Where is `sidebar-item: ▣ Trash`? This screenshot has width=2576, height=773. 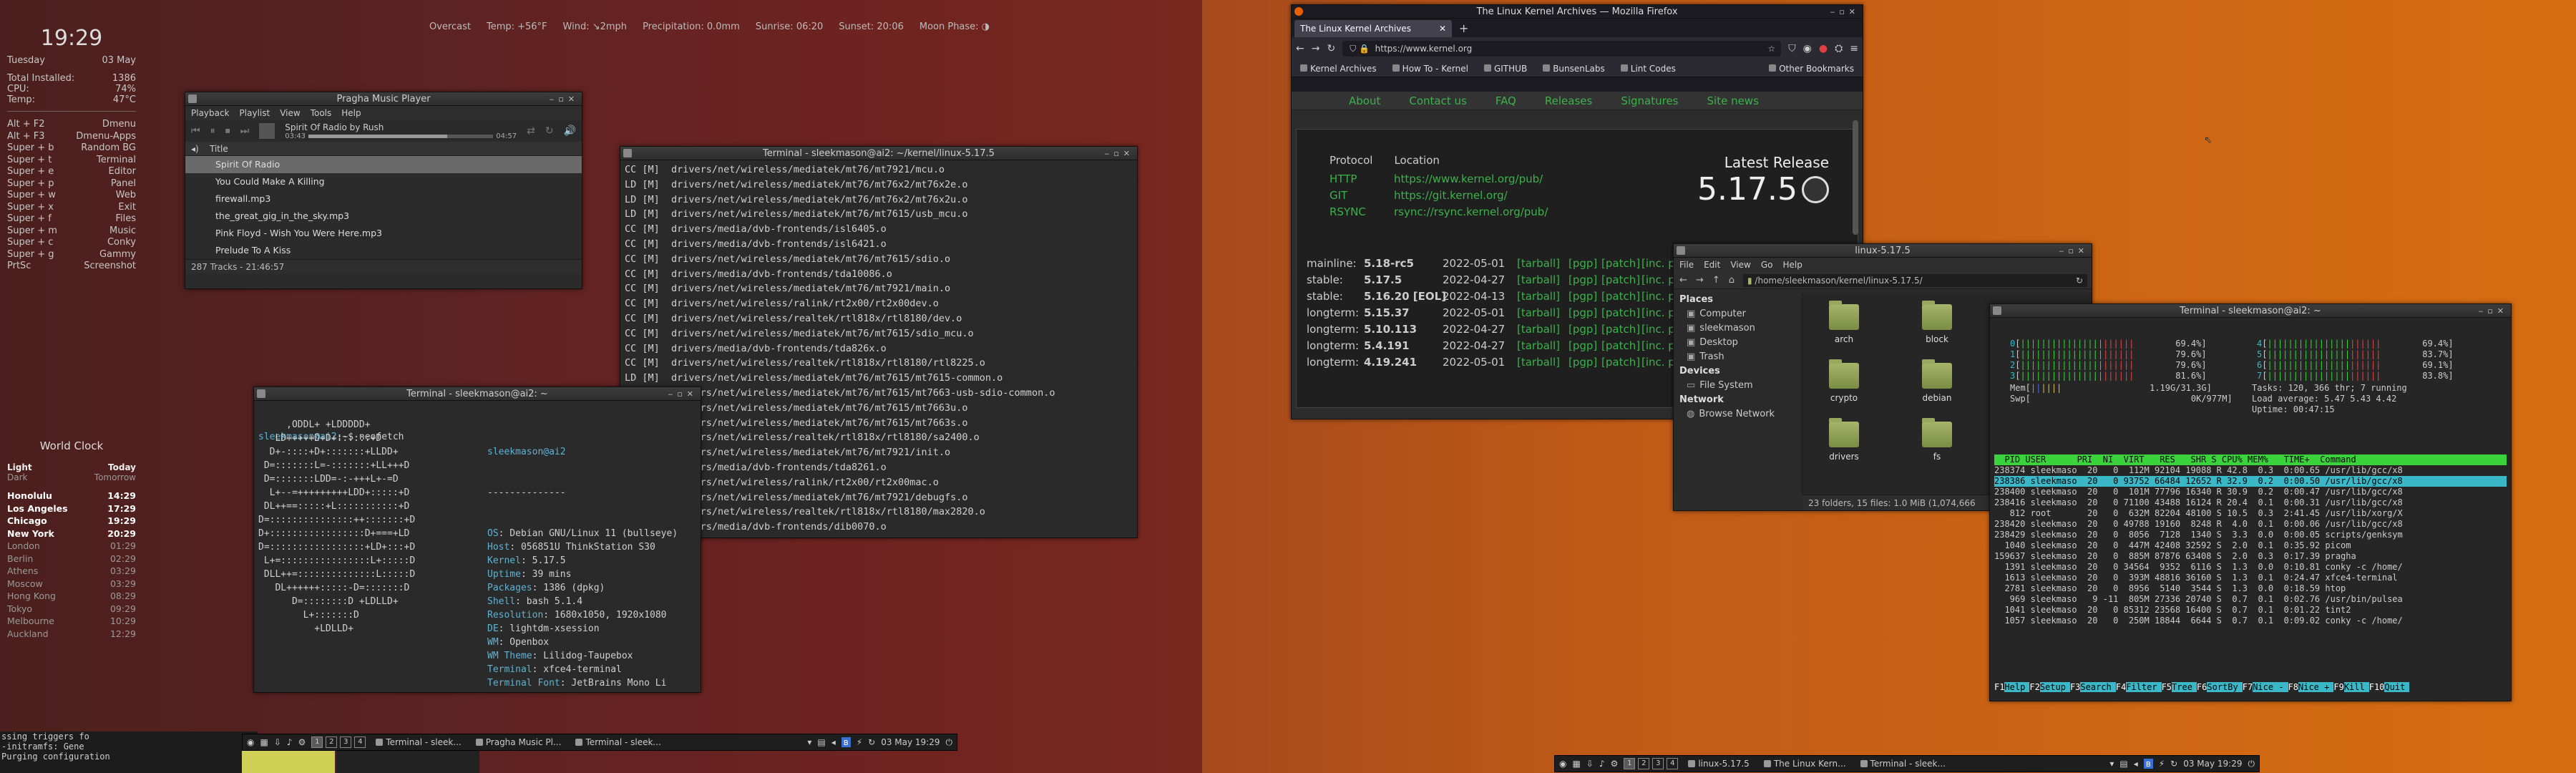 sidebar-item: ▣ Trash is located at coordinates (1738, 357).